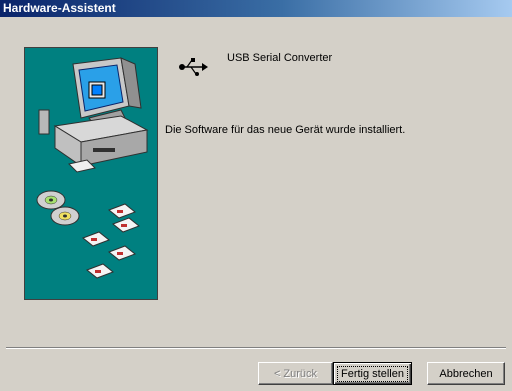 The width and height of the screenshot is (512, 391). Describe the element at coordinates (193, 67) in the screenshot. I see `usb-icon` at that location.